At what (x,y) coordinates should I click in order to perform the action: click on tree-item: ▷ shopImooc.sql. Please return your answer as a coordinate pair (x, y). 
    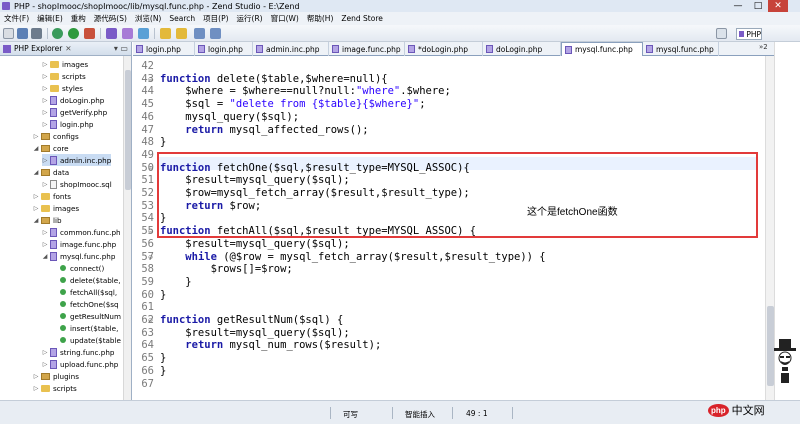
    Looking at the image, I should click on (77, 184).